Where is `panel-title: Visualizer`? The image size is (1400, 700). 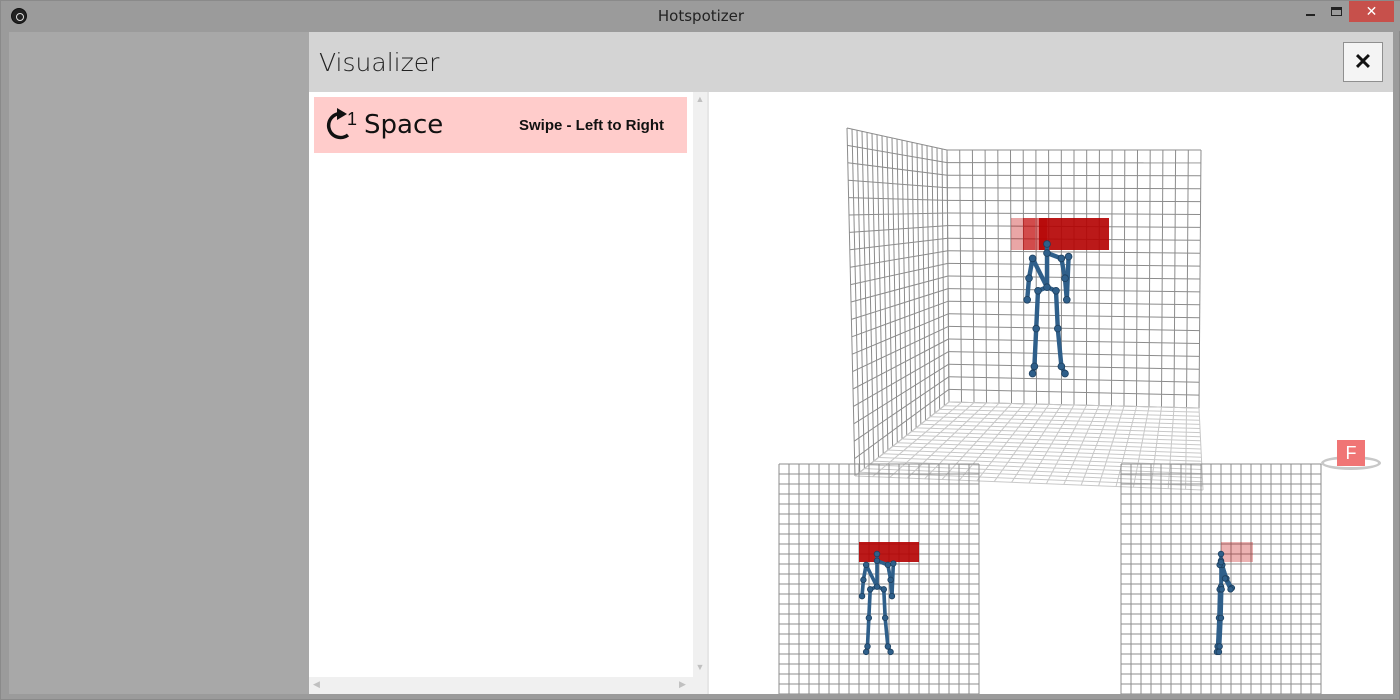
panel-title: Visualizer is located at coordinates (379, 62).